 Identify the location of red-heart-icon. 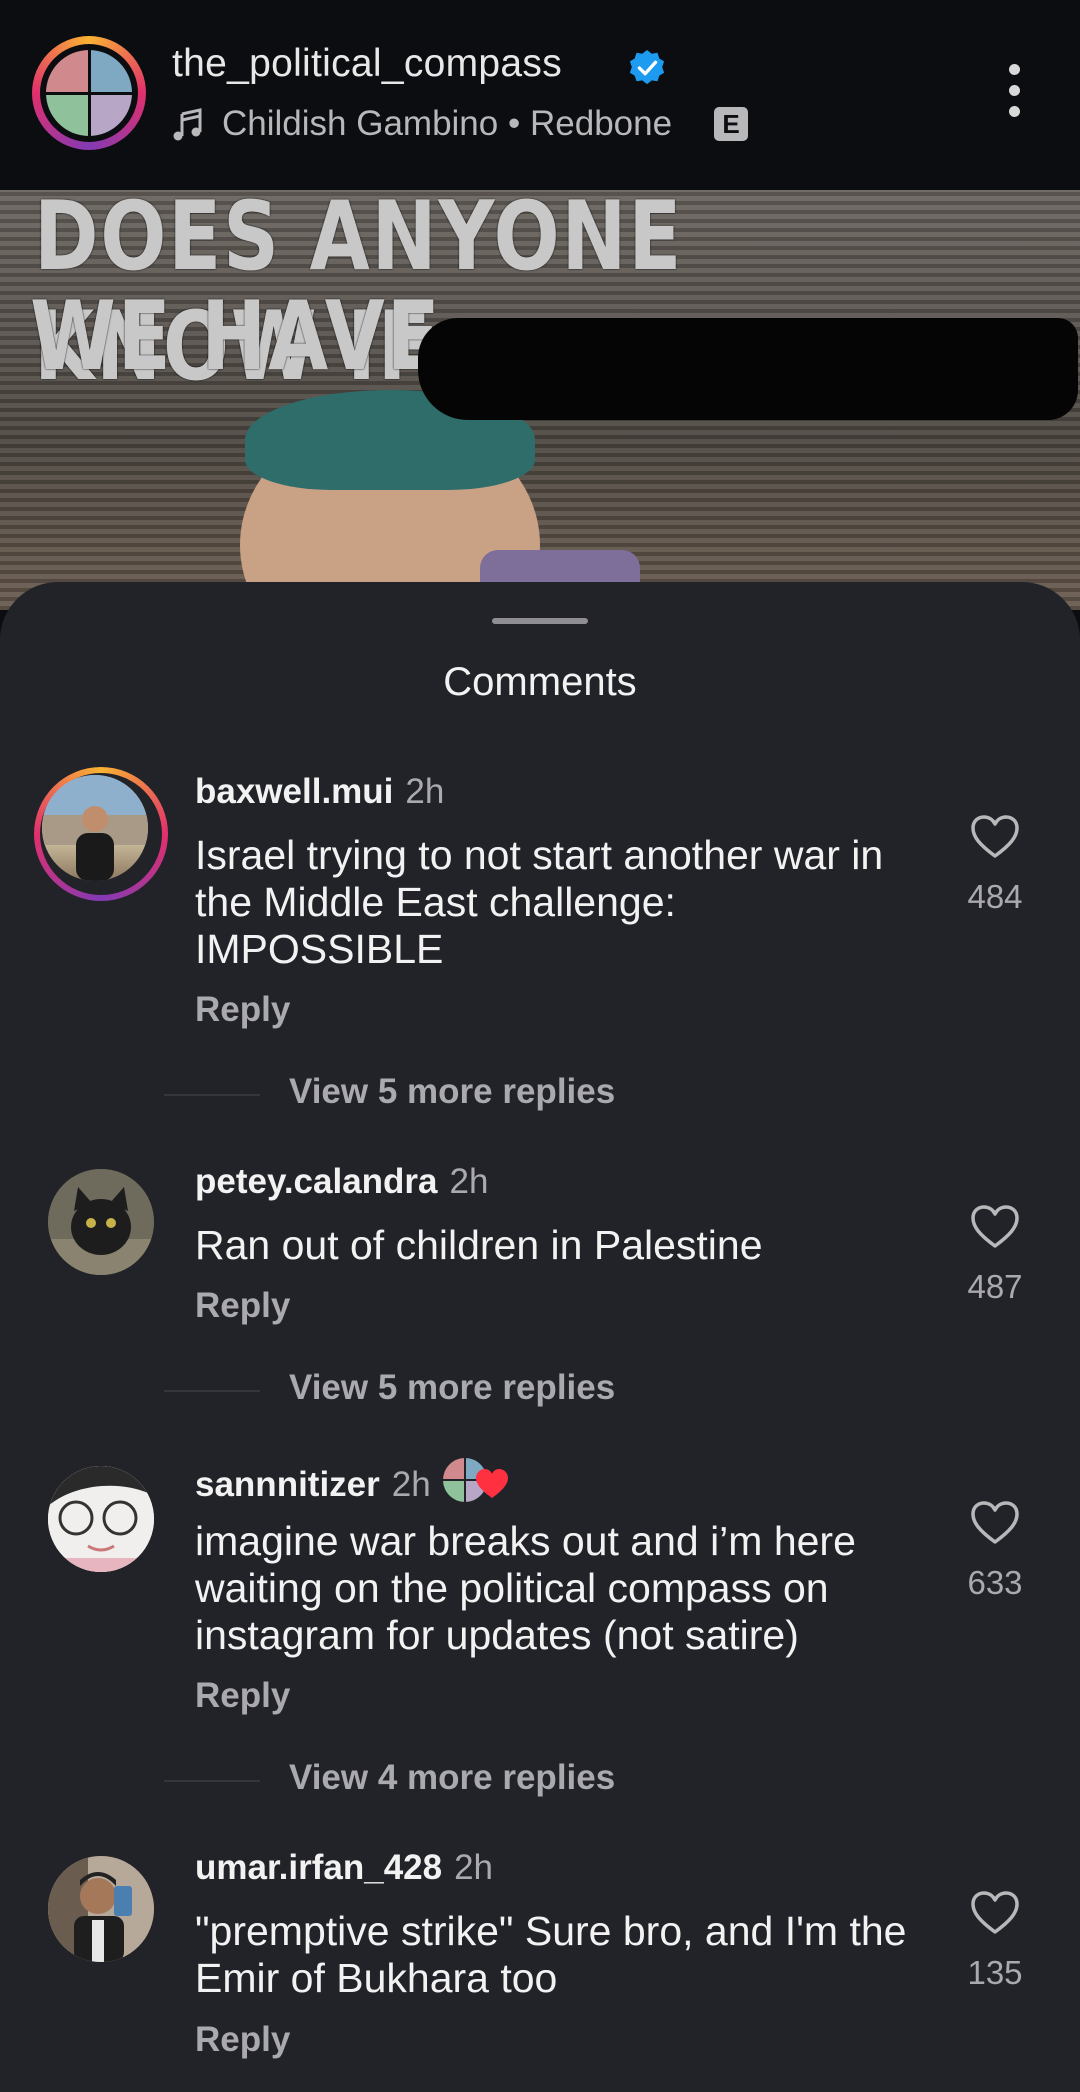
(491, 1483).